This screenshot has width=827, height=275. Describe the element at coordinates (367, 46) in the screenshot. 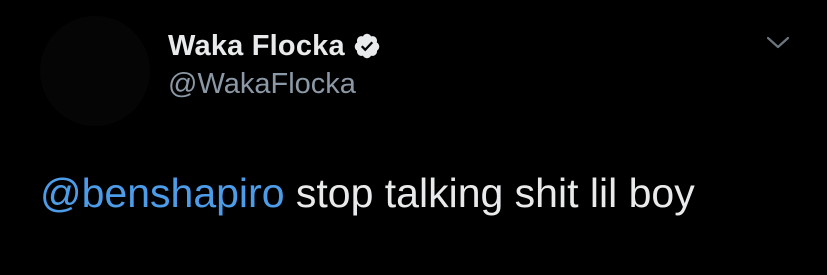

I see `verified-badge-icon` at that location.